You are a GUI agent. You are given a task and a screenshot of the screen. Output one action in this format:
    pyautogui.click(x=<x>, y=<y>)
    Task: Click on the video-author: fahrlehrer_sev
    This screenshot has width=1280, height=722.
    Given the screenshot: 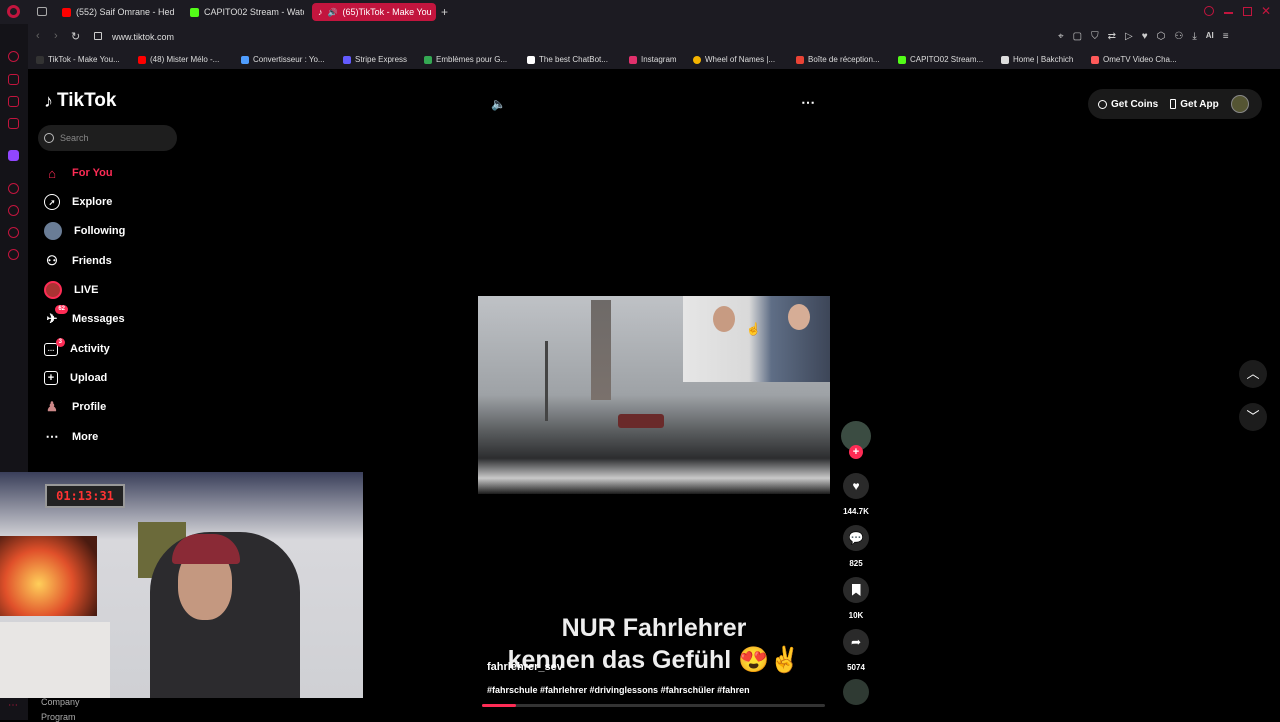 What is the action you would take?
    pyautogui.click(x=525, y=667)
    